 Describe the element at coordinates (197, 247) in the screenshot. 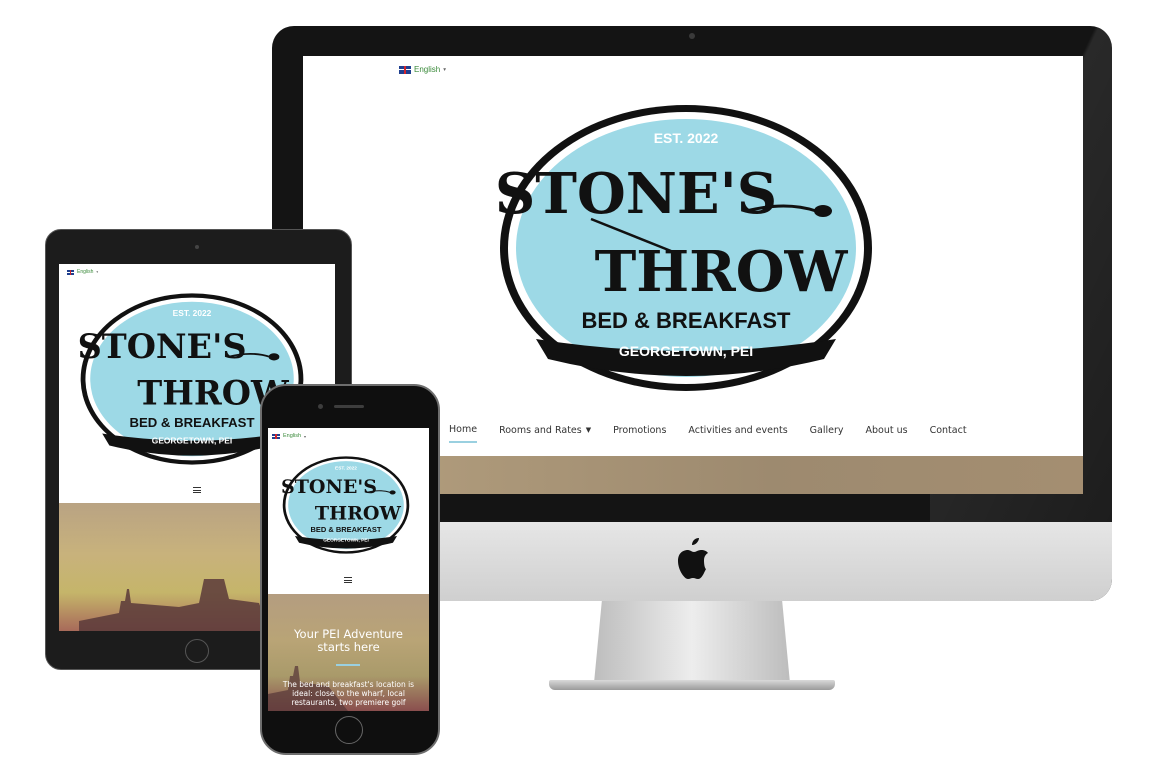

I see `tablet-camera` at that location.